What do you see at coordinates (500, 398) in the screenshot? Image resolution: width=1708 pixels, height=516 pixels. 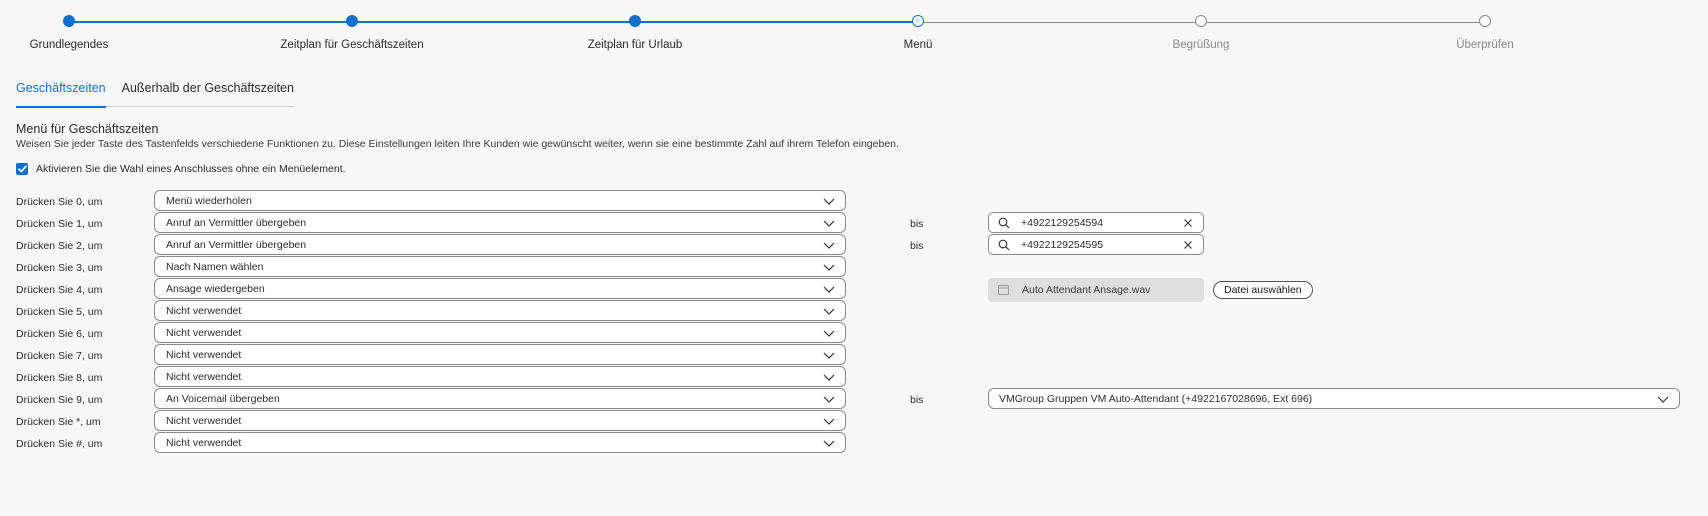 I see `key-9-action-select: An Voicemail übergeben` at bounding box center [500, 398].